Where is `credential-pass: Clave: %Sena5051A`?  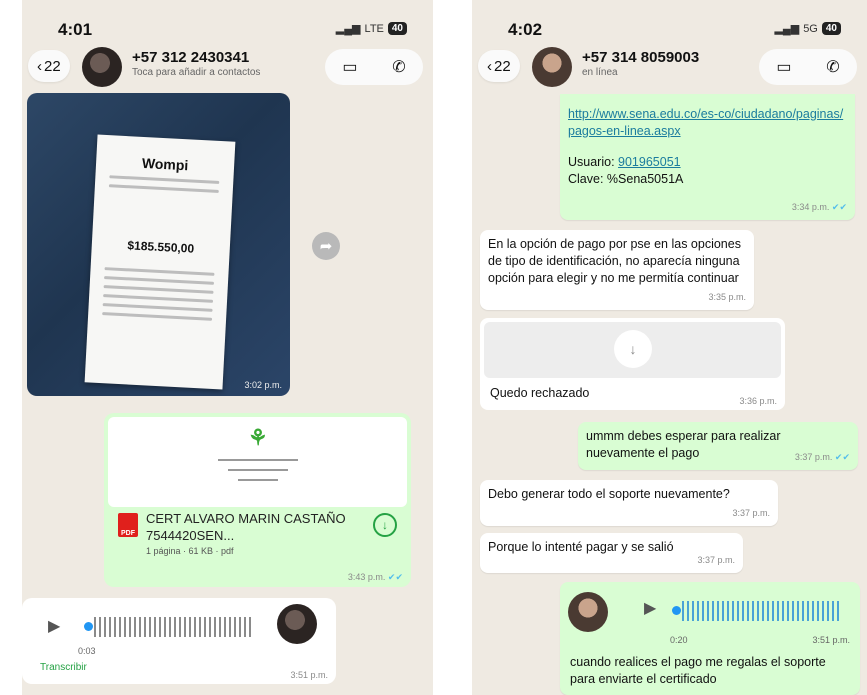
credential-pass: Clave: %Sena5051A is located at coordinates (707, 179).